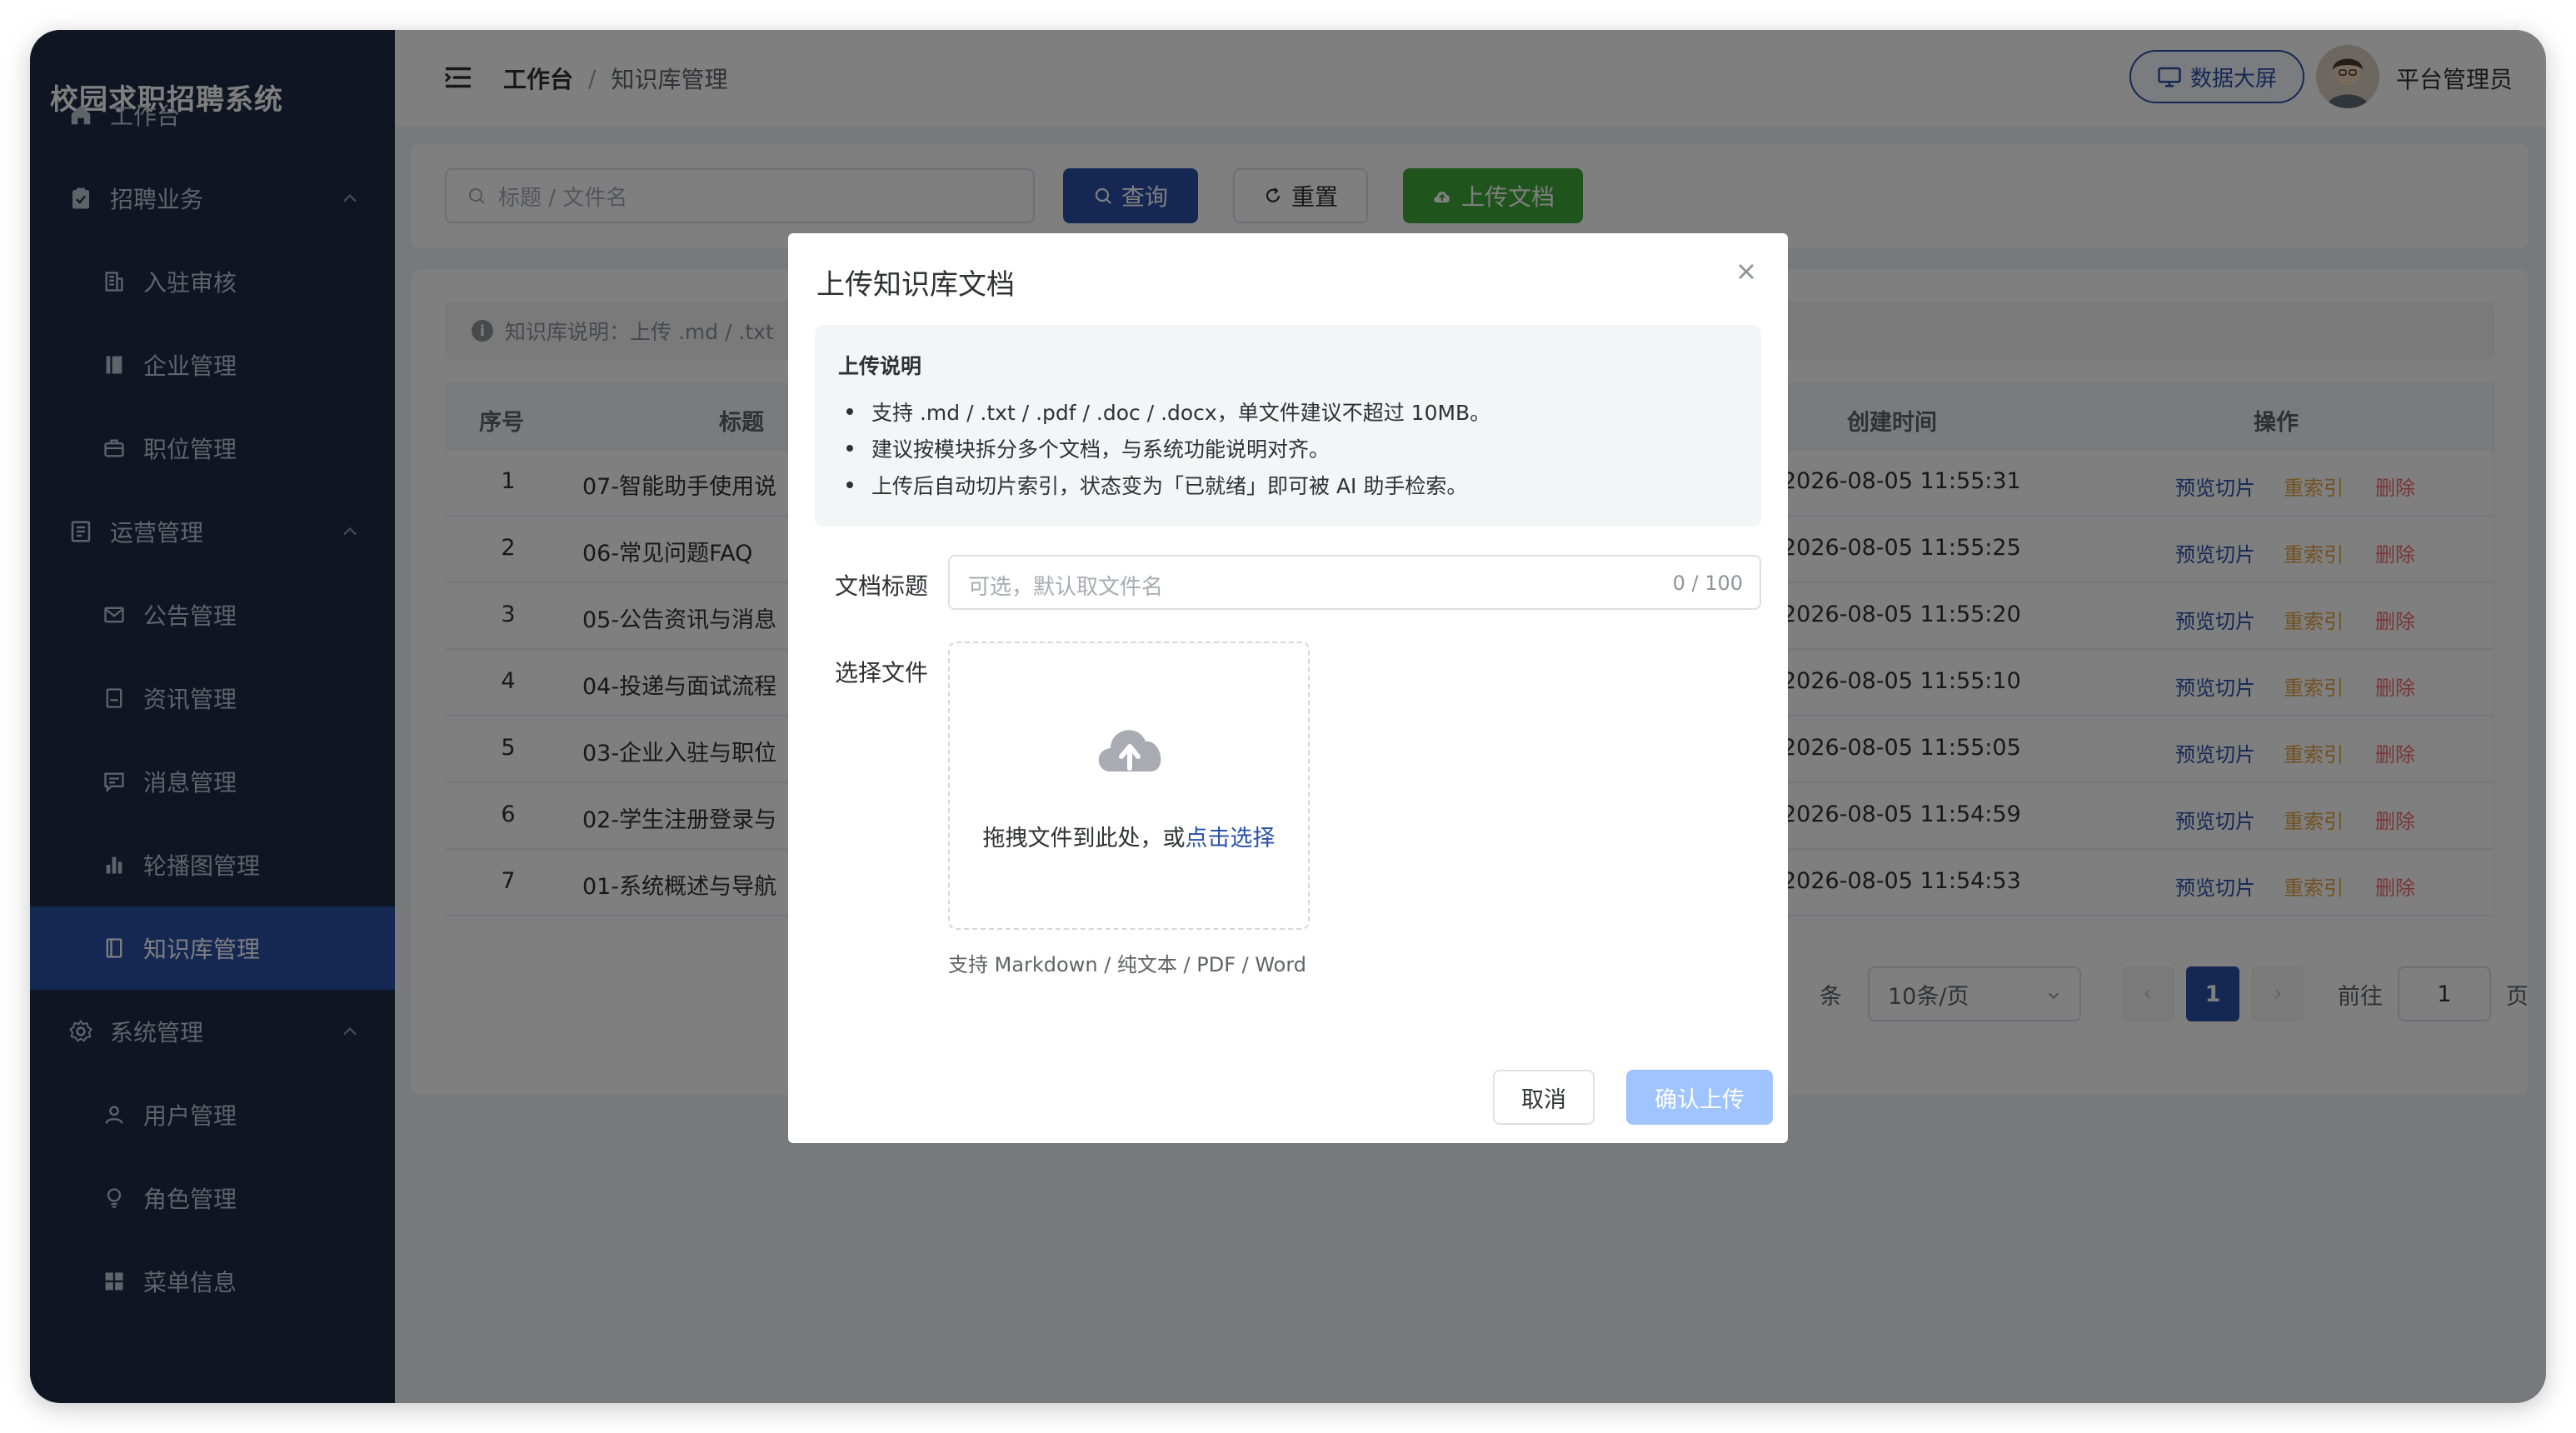  Describe the element at coordinates (1129, 751) in the screenshot. I see `cloud-upload-icon` at that location.